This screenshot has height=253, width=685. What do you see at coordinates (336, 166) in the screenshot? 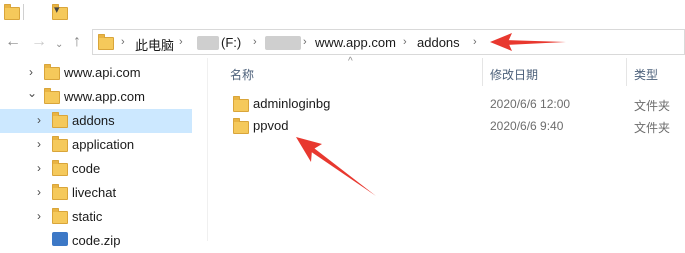
I see `annotation-arrow-ppvod` at bounding box center [336, 166].